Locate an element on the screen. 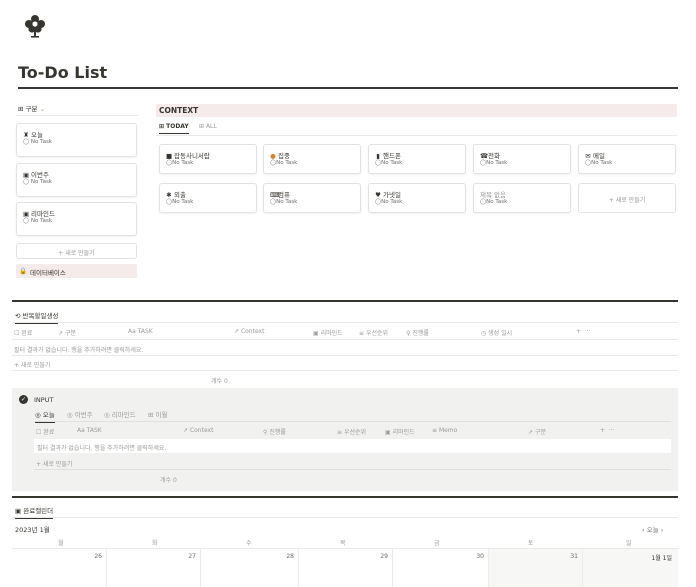 The width and height of the screenshot is (696, 587). new-group-button: + 새로 만들기 is located at coordinates (76, 251).